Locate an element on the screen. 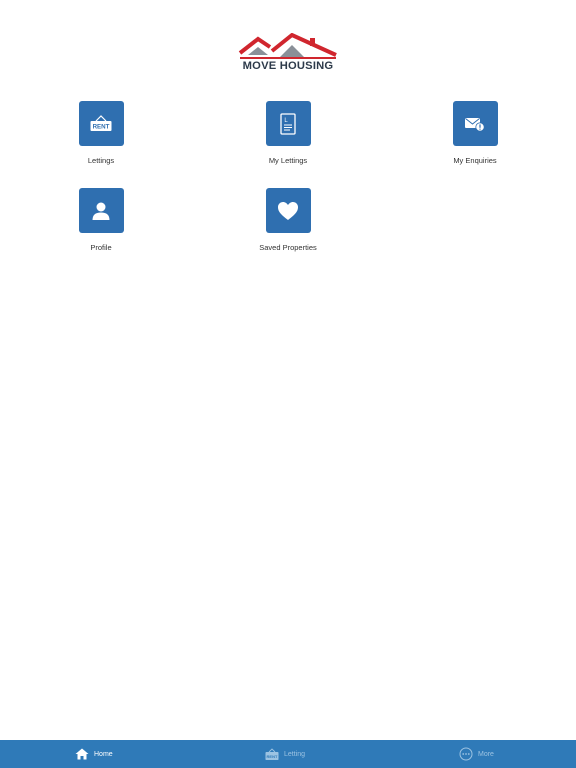 The height and width of the screenshot is (768, 576). tile-profile: Profile is located at coordinates (101, 220).